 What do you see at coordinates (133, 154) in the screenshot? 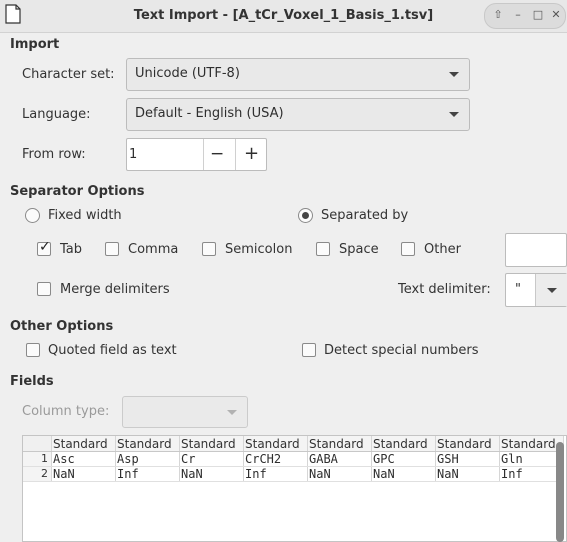
I see `from-row-value: 1` at bounding box center [133, 154].